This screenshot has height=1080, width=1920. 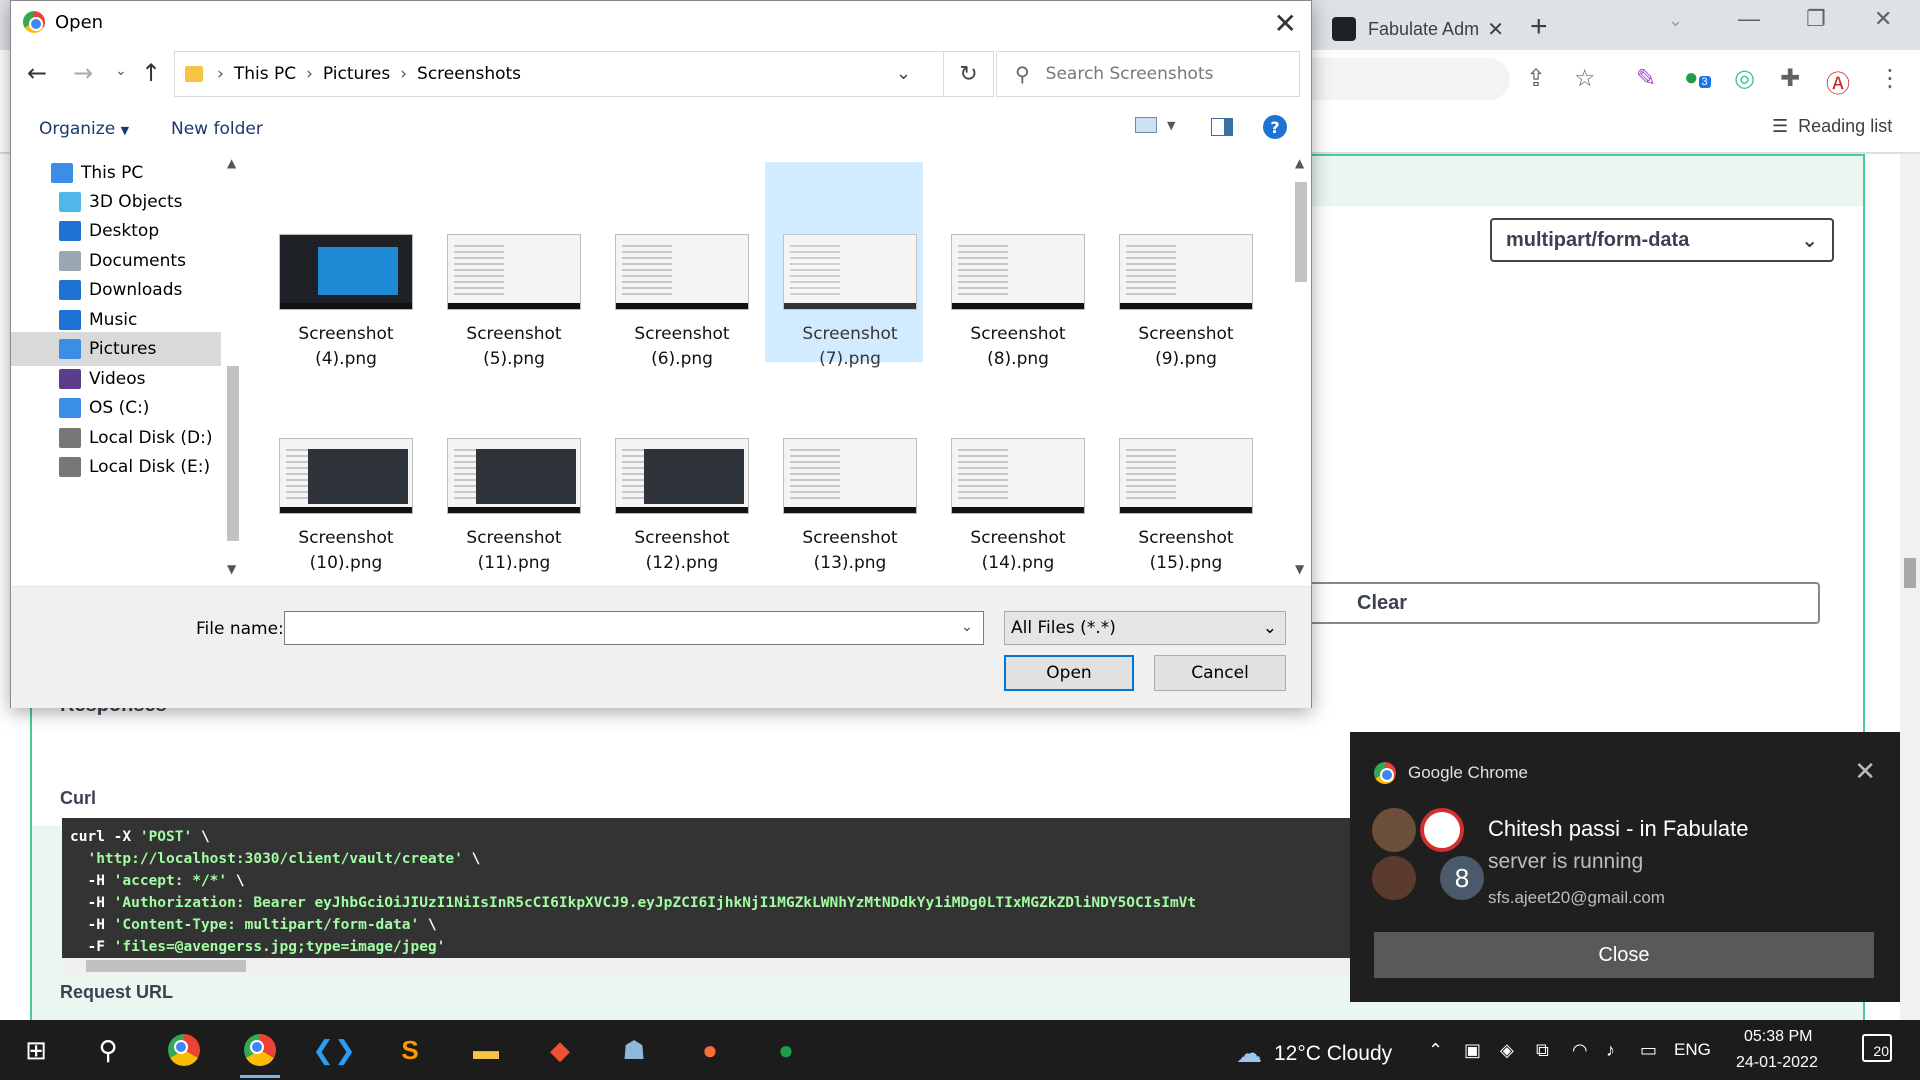 I want to click on chrome-menu-icon: ⋮, so click(x=1890, y=78).